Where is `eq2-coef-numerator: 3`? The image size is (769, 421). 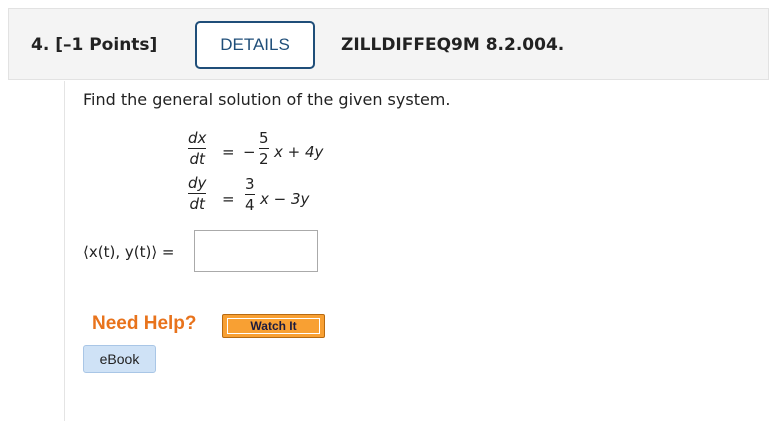
eq2-coef-numerator: 3 is located at coordinates (250, 184).